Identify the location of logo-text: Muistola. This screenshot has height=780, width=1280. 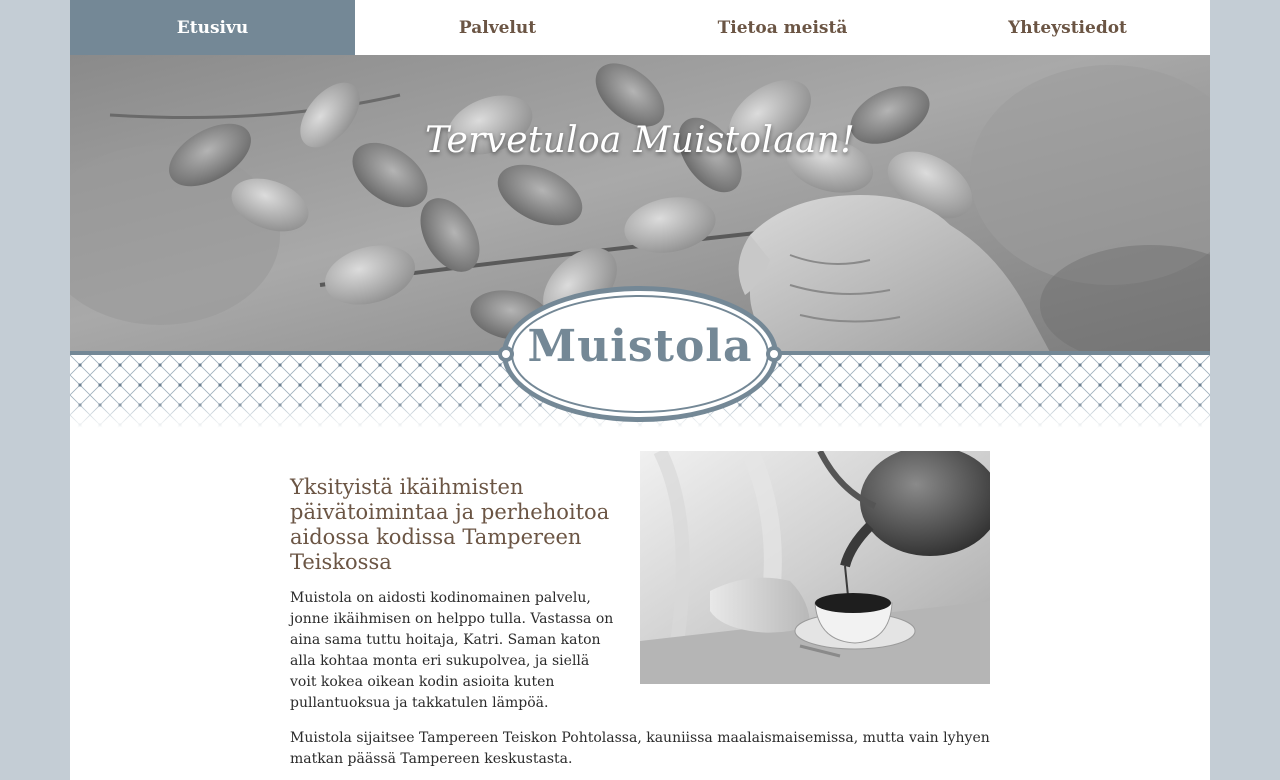
(640, 346).